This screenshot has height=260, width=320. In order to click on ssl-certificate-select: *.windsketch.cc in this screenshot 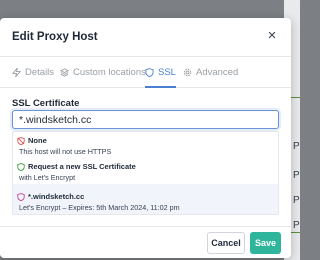, I will do `click(145, 119)`.